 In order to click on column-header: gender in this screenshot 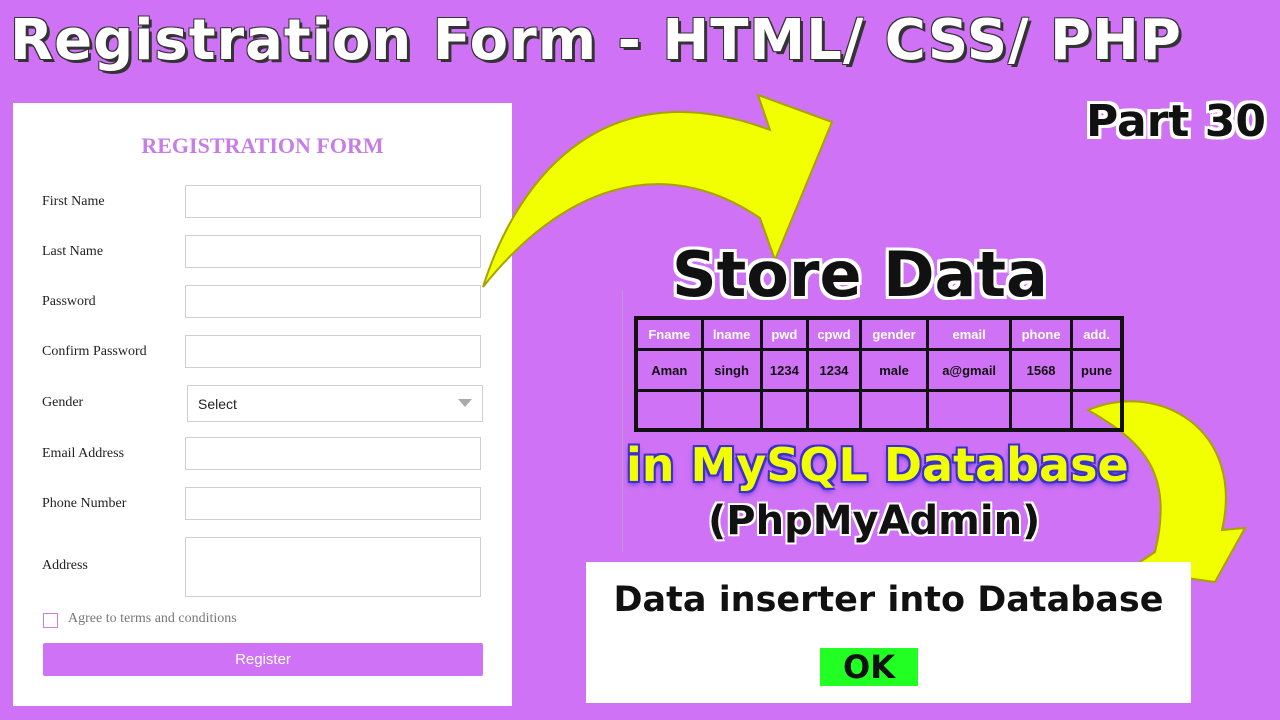, I will do `click(894, 333)`.